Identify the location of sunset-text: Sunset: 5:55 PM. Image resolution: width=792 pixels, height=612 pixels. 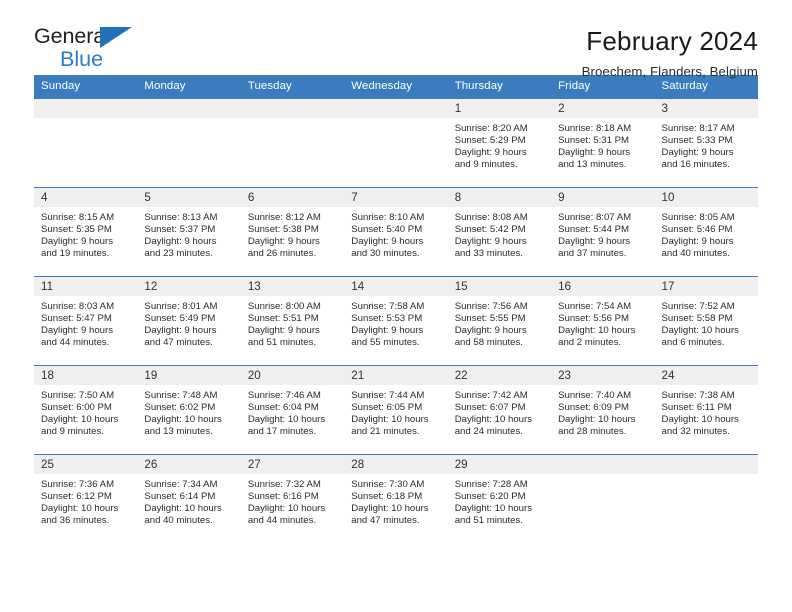
(490, 318).